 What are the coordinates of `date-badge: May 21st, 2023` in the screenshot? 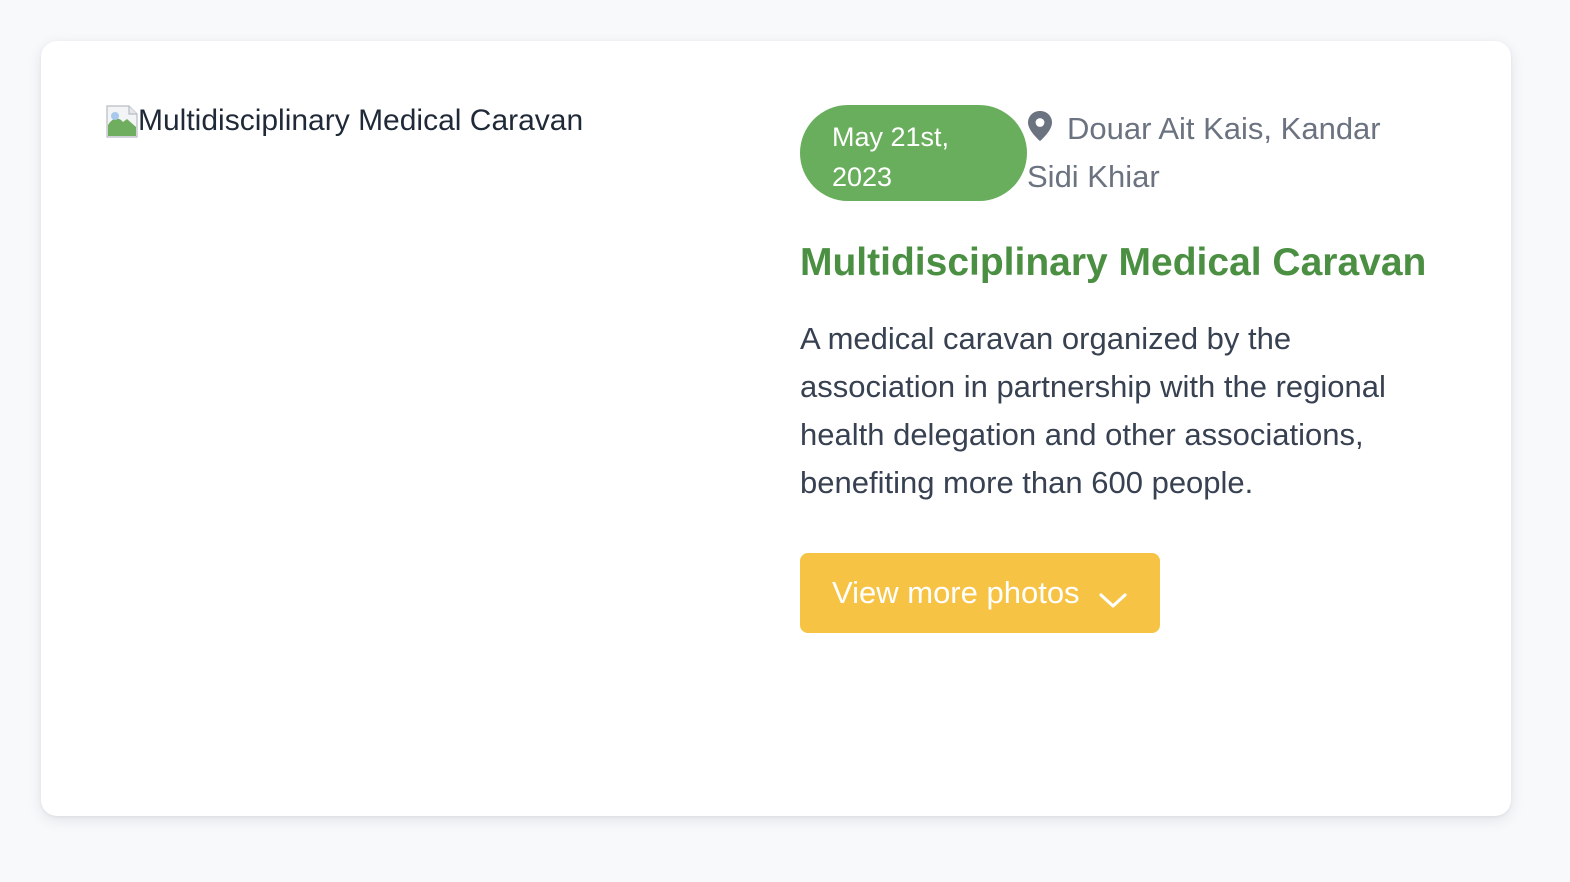 It's located at (913, 153).